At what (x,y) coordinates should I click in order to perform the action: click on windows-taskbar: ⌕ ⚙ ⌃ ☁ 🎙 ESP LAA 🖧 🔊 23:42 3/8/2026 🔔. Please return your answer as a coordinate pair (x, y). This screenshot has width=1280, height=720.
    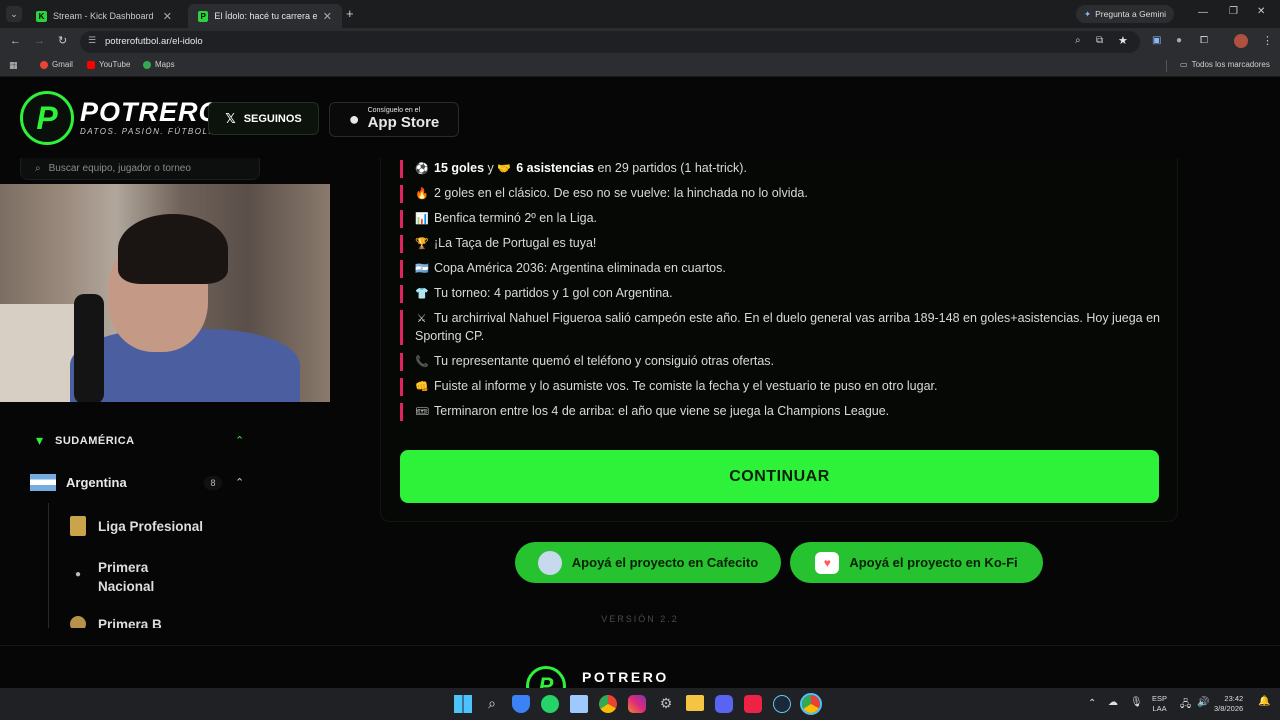
    Looking at the image, I should click on (640, 704).